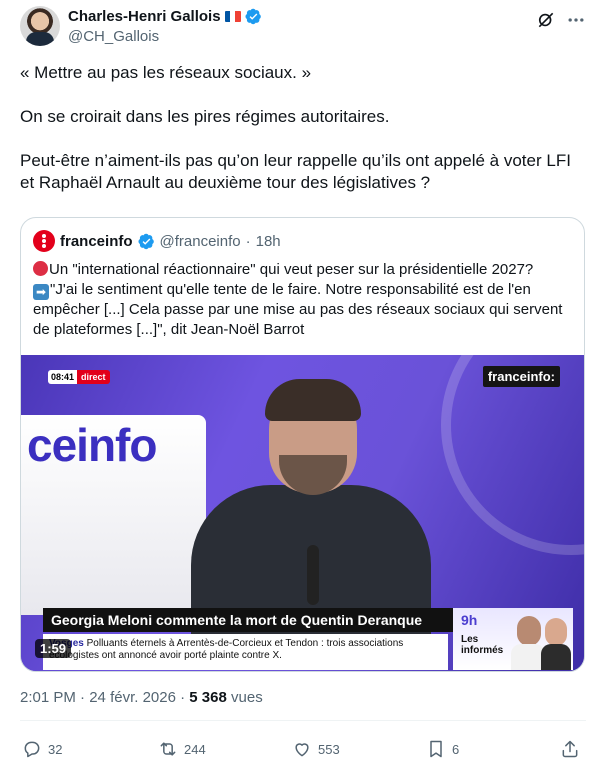 The height and width of the screenshot is (775, 596). Describe the element at coordinates (469, 620) in the screenshot. I see `promo-time: 9h` at that location.